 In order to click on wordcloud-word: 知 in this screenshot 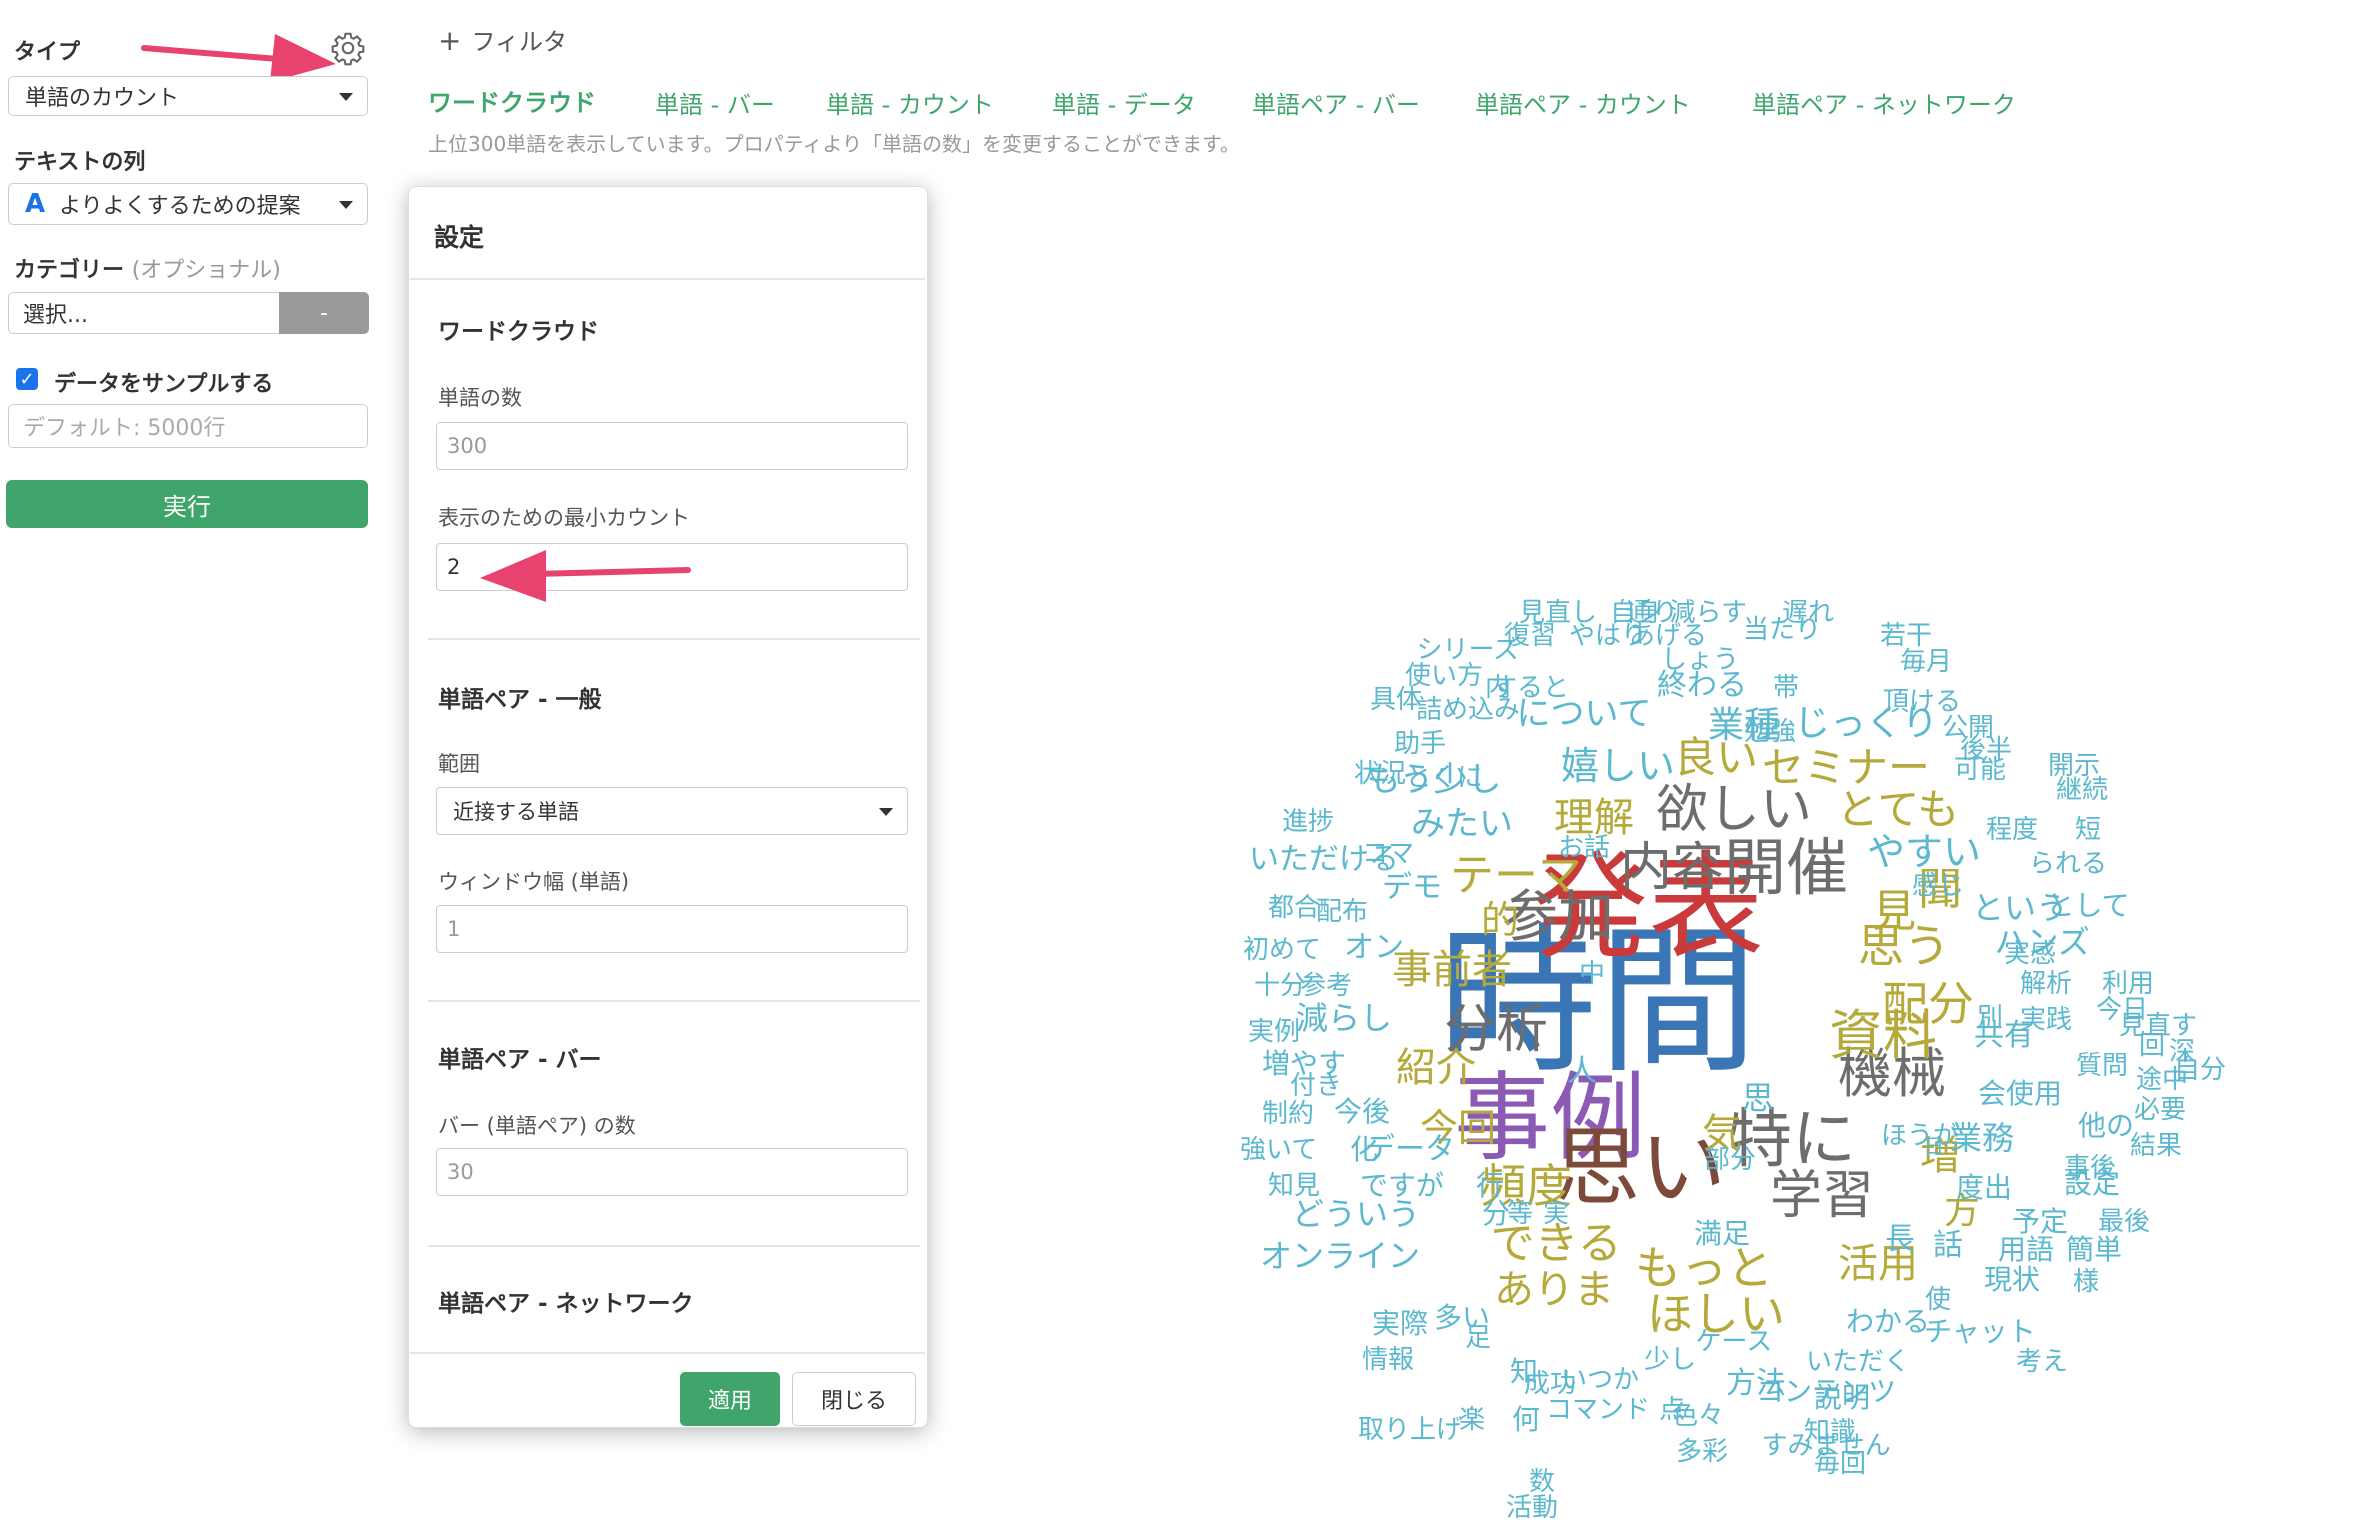, I will do `click(1524, 1371)`.